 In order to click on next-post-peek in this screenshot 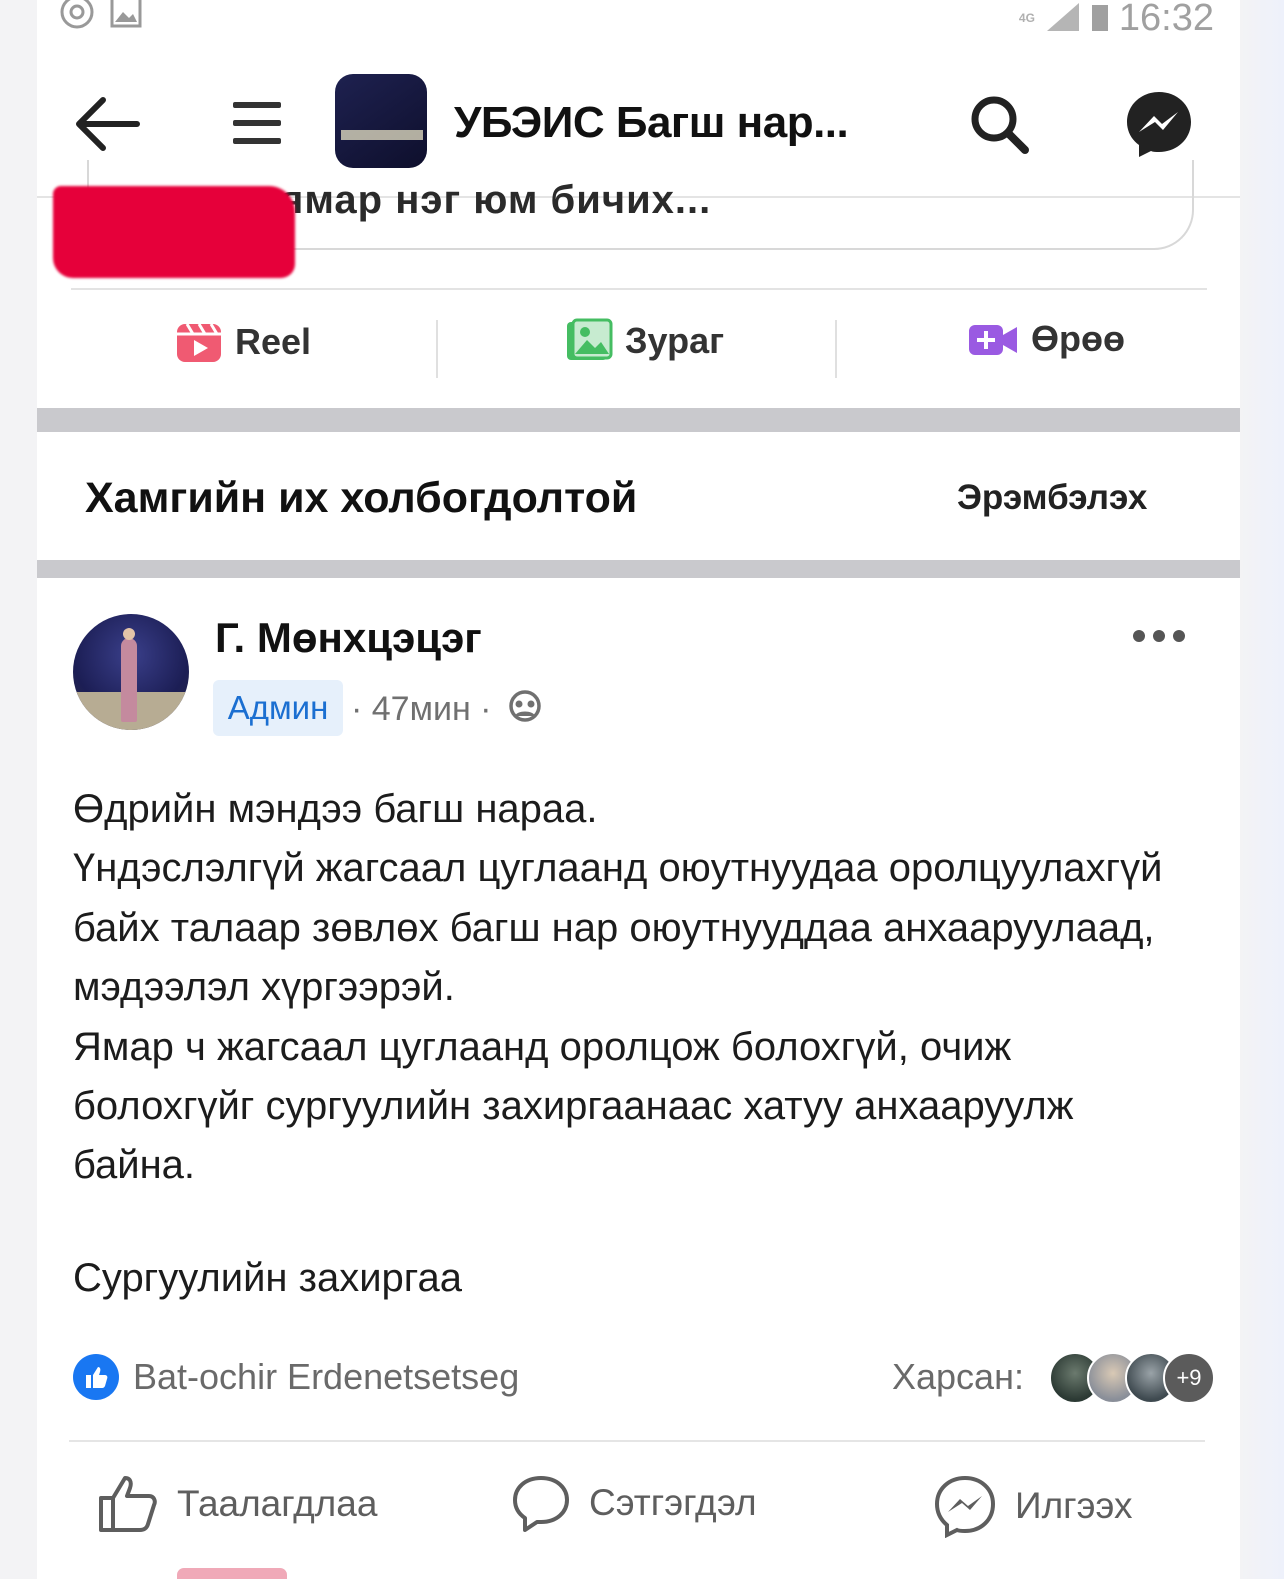, I will do `click(232, 1573)`.